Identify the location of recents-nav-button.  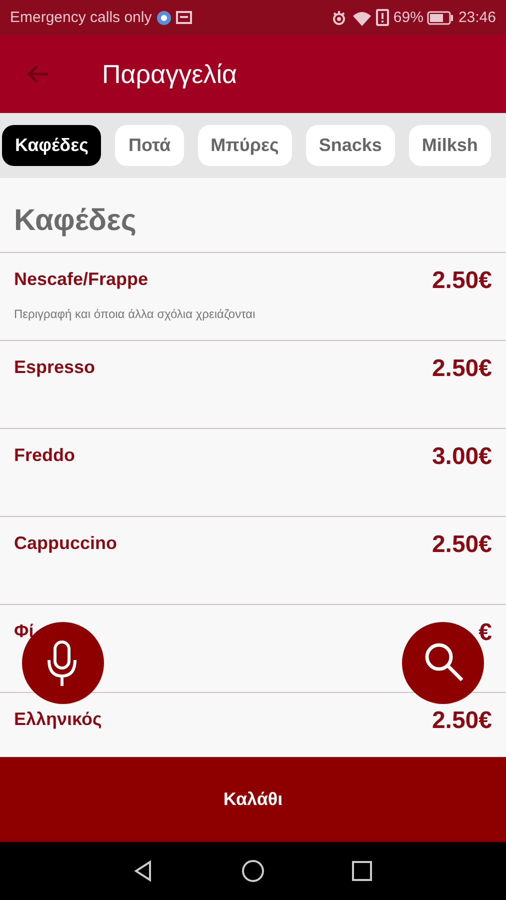
(362, 871).